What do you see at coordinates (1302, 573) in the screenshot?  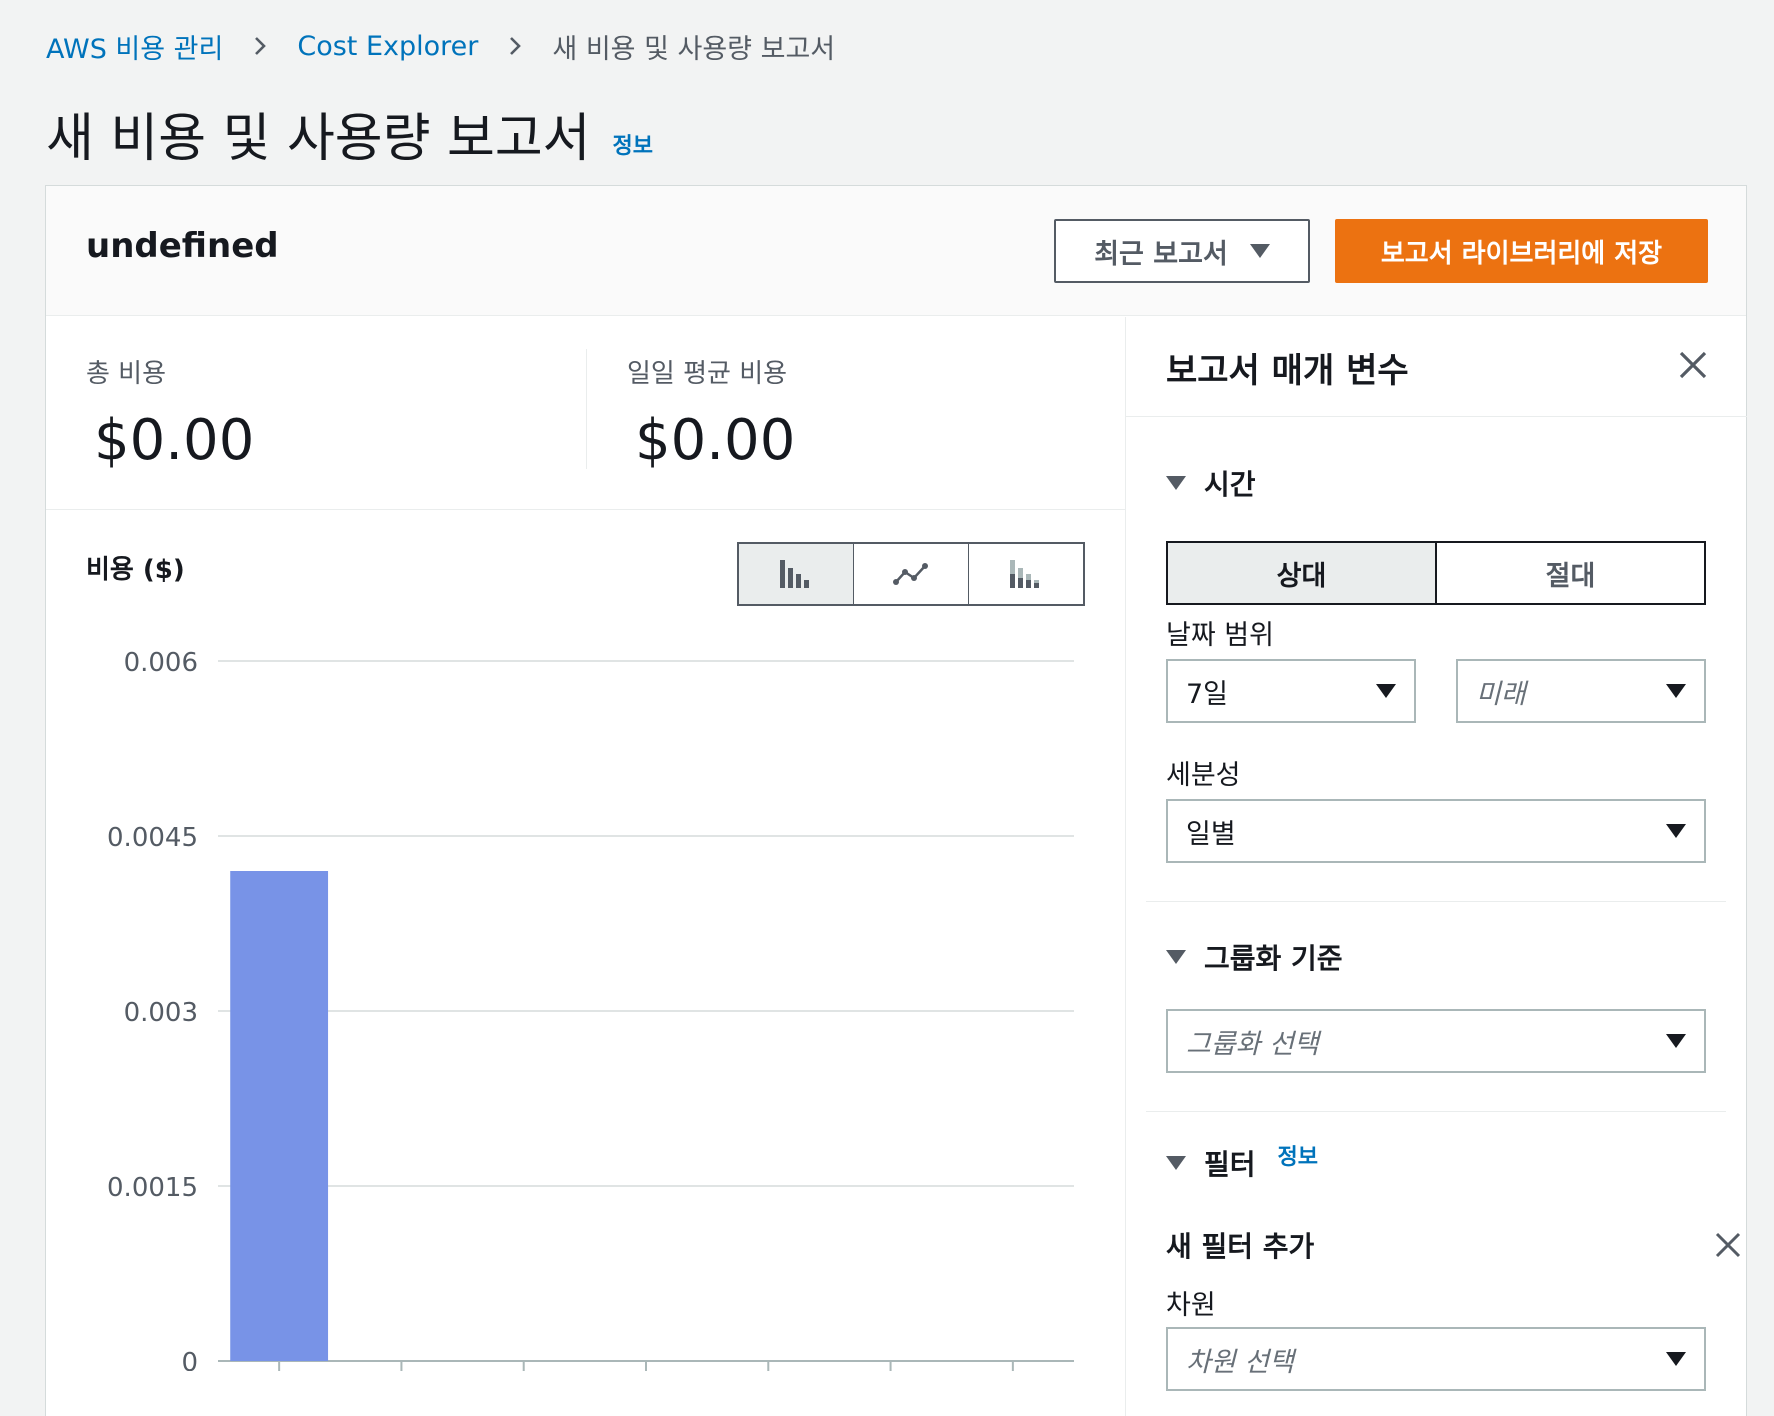 I see `relative-time-button: 상대` at bounding box center [1302, 573].